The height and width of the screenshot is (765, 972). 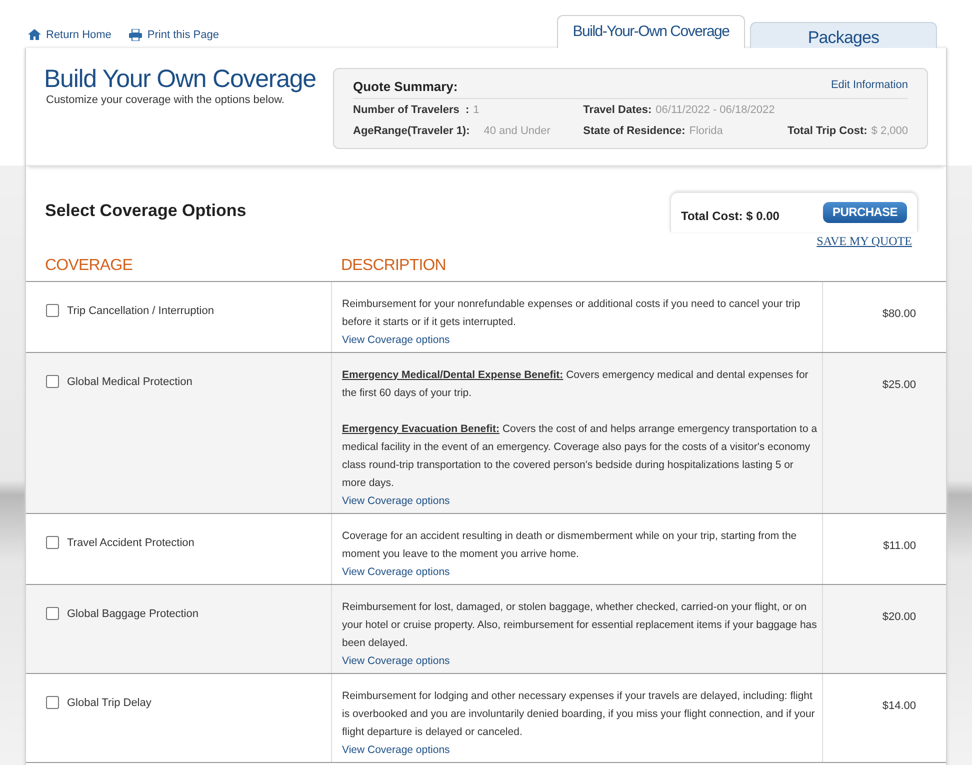 What do you see at coordinates (899, 617) in the screenshot?
I see `coverage-price: $20.00` at bounding box center [899, 617].